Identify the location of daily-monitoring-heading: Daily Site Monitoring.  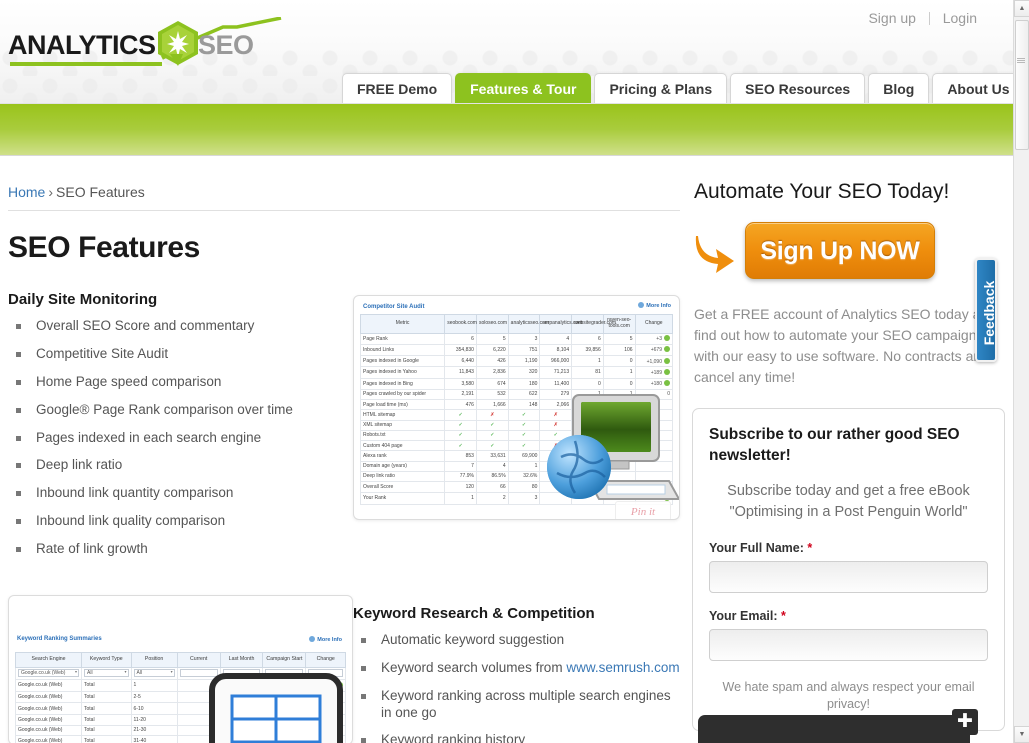
(83, 299).